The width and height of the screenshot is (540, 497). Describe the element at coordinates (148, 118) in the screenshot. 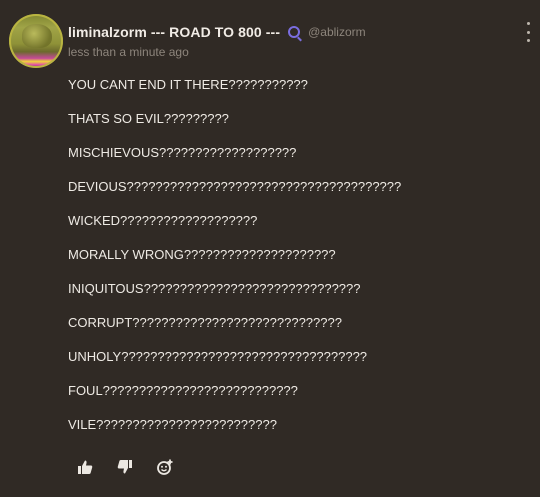

I see `comment-line: THATS SO EVIL?????????` at that location.